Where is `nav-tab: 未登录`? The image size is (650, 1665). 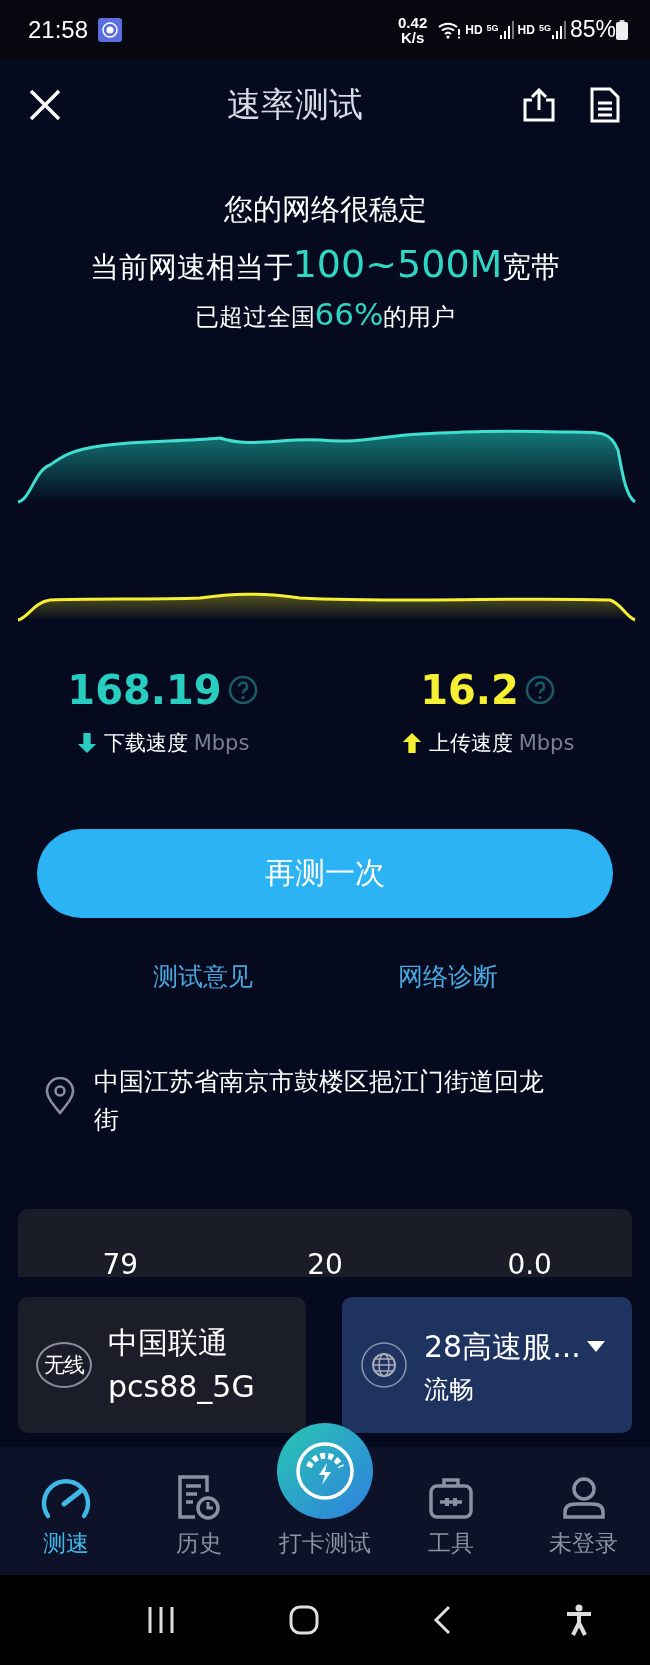 nav-tab: 未登录 is located at coordinates (583, 1511).